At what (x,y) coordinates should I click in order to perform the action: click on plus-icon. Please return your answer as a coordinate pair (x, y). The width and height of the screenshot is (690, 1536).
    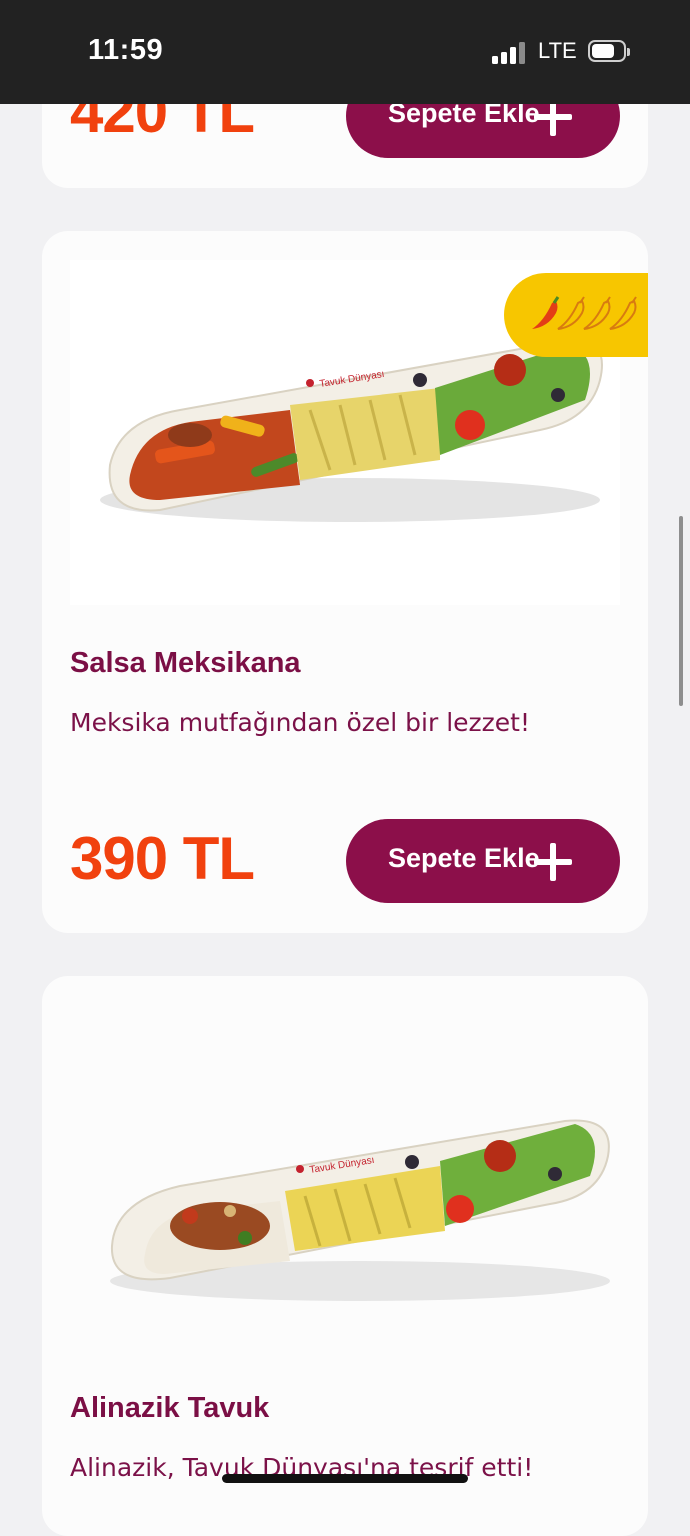
    Looking at the image, I should click on (553, 862).